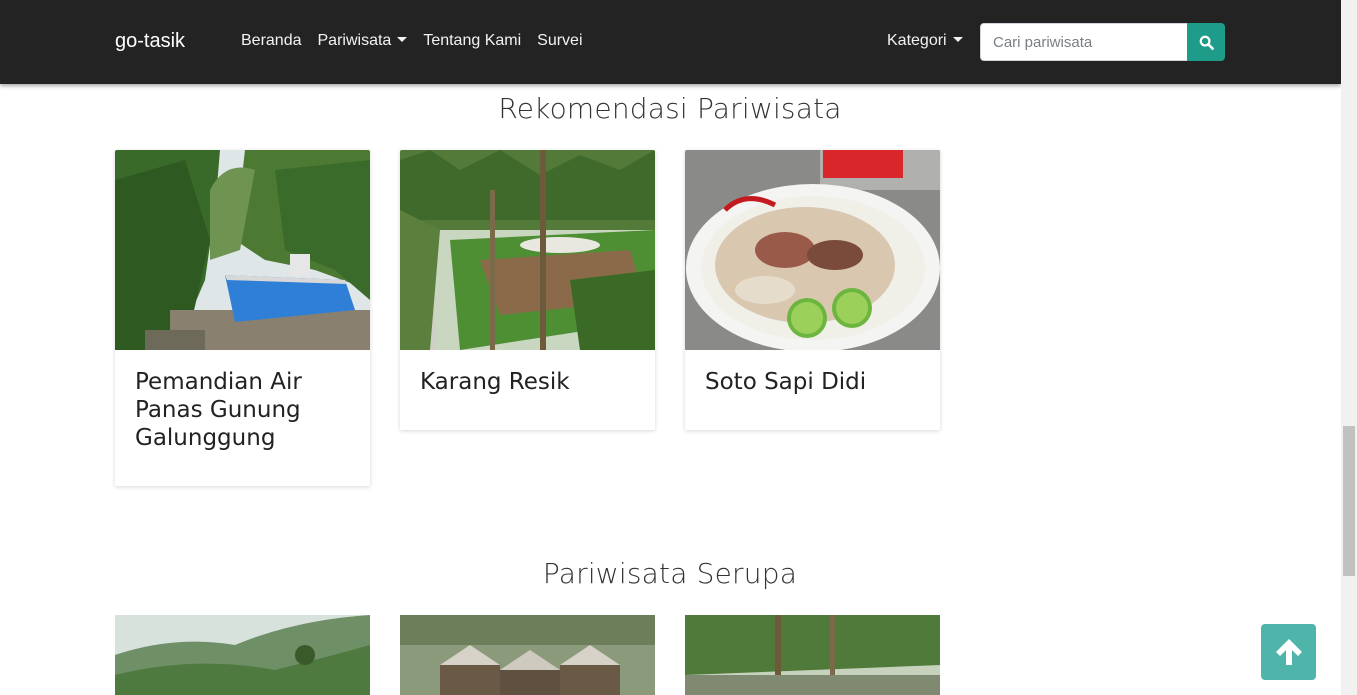 This screenshot has height=695, width=1357. I want to click on page-scrollbar, so click(1349, 347).